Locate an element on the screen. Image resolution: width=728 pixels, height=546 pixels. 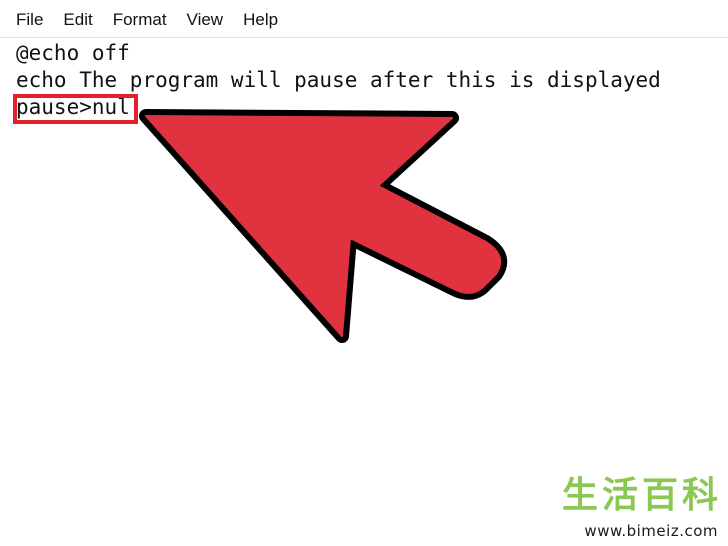
watermark-char-4: 科 is located at coordinates (699, 495).